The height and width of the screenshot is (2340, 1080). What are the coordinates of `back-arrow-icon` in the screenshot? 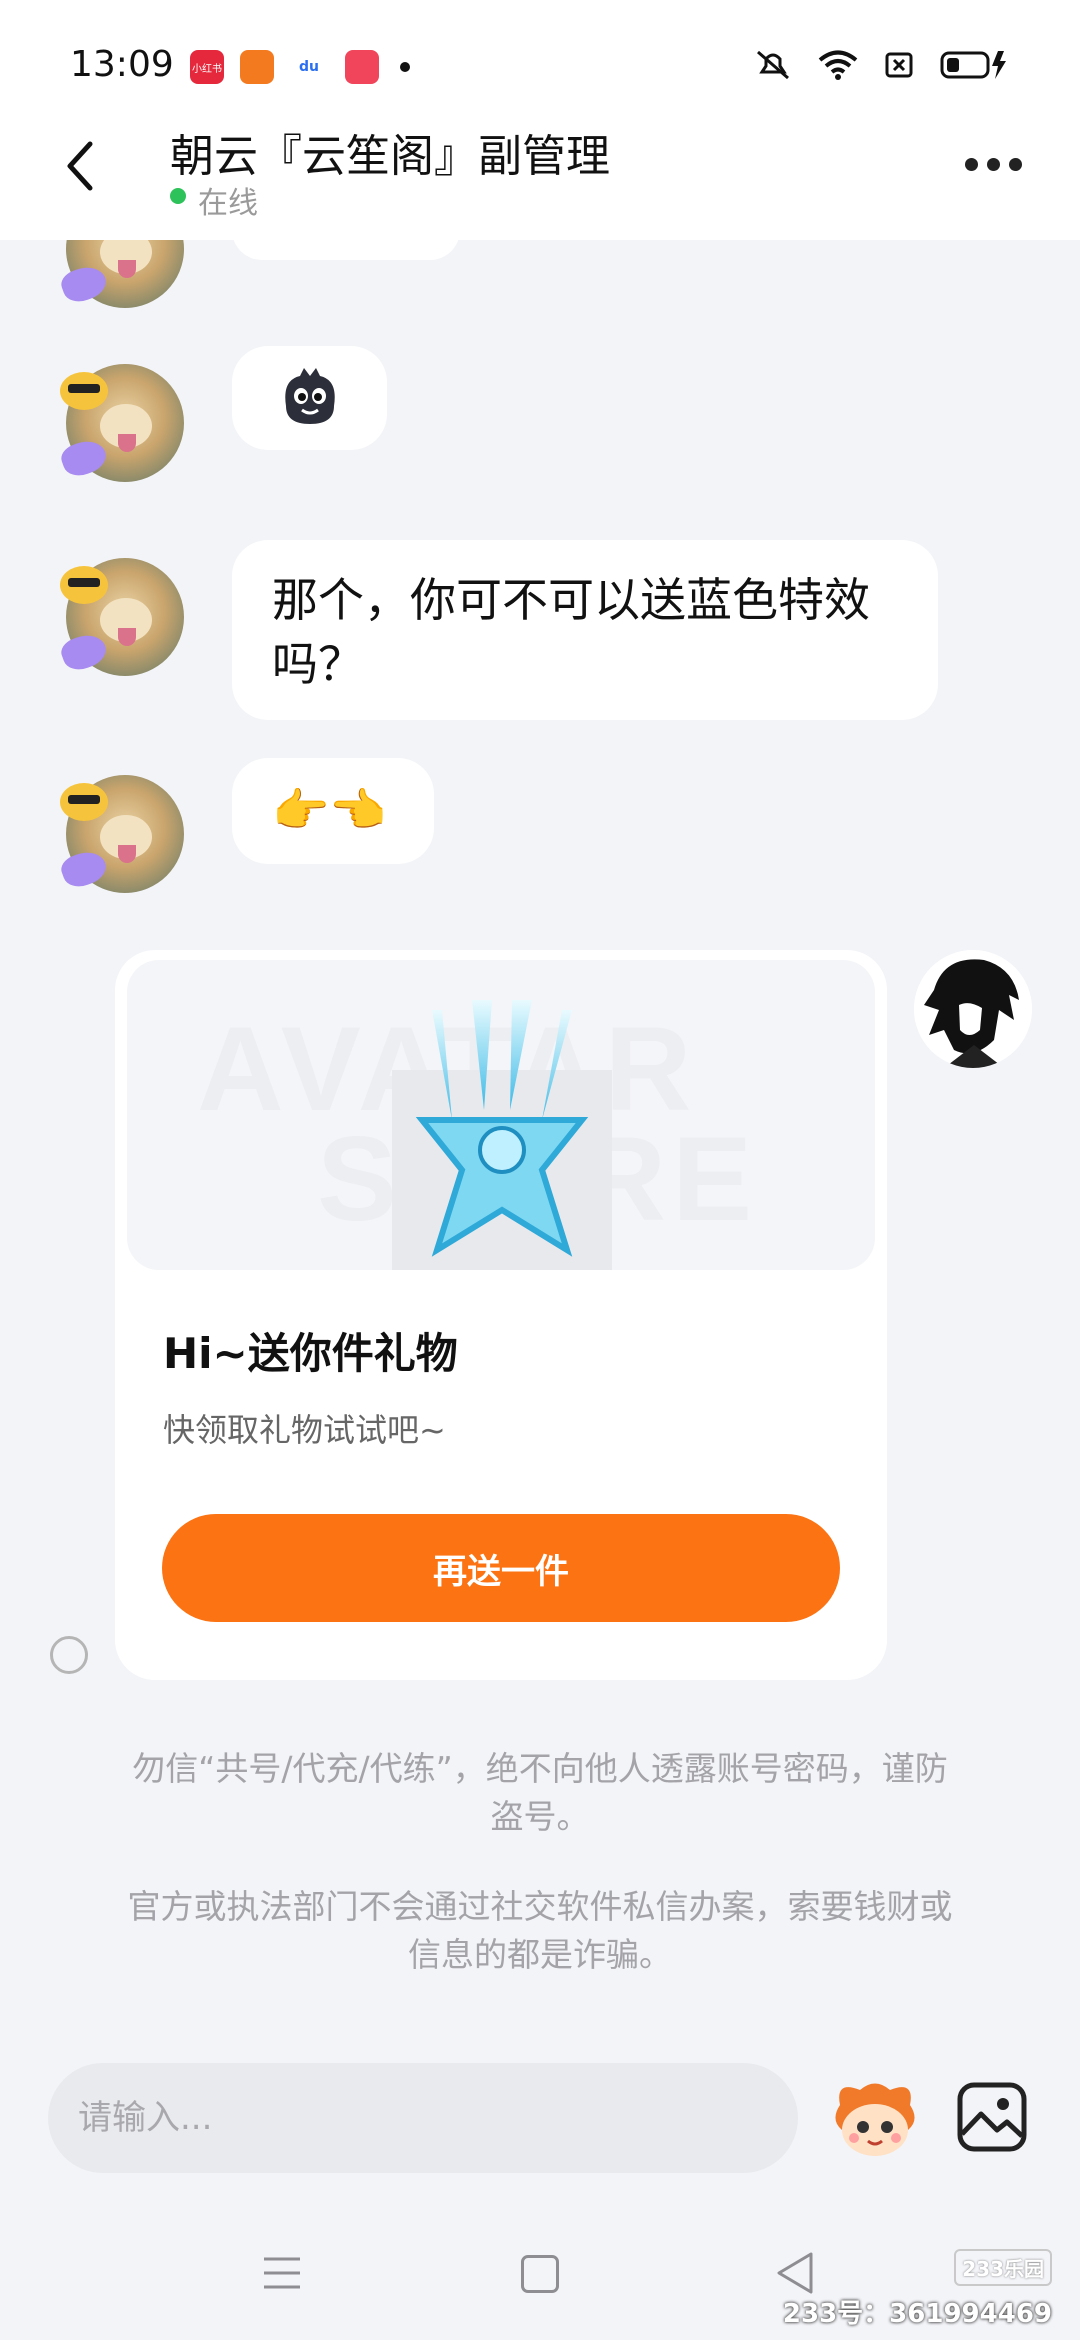 It's located at (83, 166).